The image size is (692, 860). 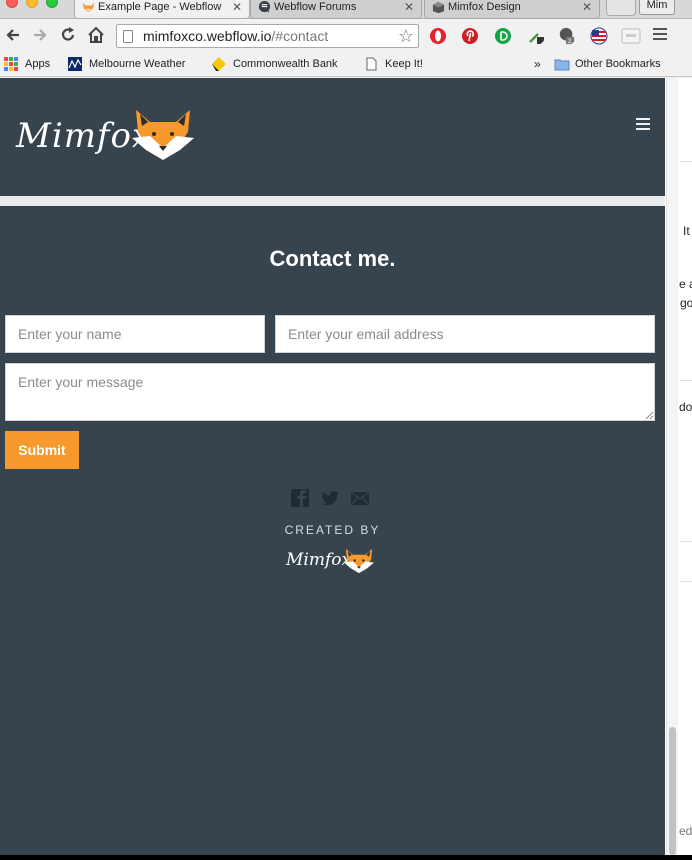 I want to click on bookmark-label: Other Bookmarks, so click(x=618, y=64).